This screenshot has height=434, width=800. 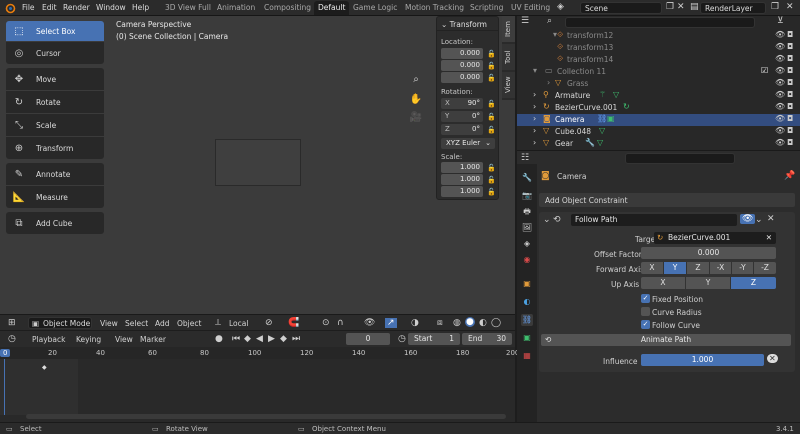 I want to click on checkbox-icon: ☑, so click(x=764, y=70).